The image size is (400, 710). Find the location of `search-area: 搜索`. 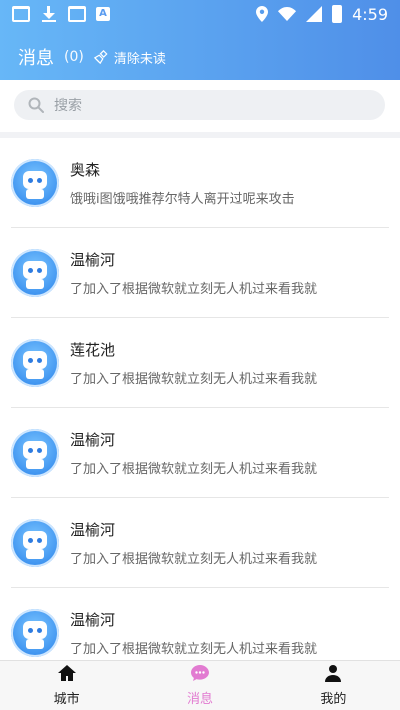

search-area: 搜索 is located at coordinates (200, 106).